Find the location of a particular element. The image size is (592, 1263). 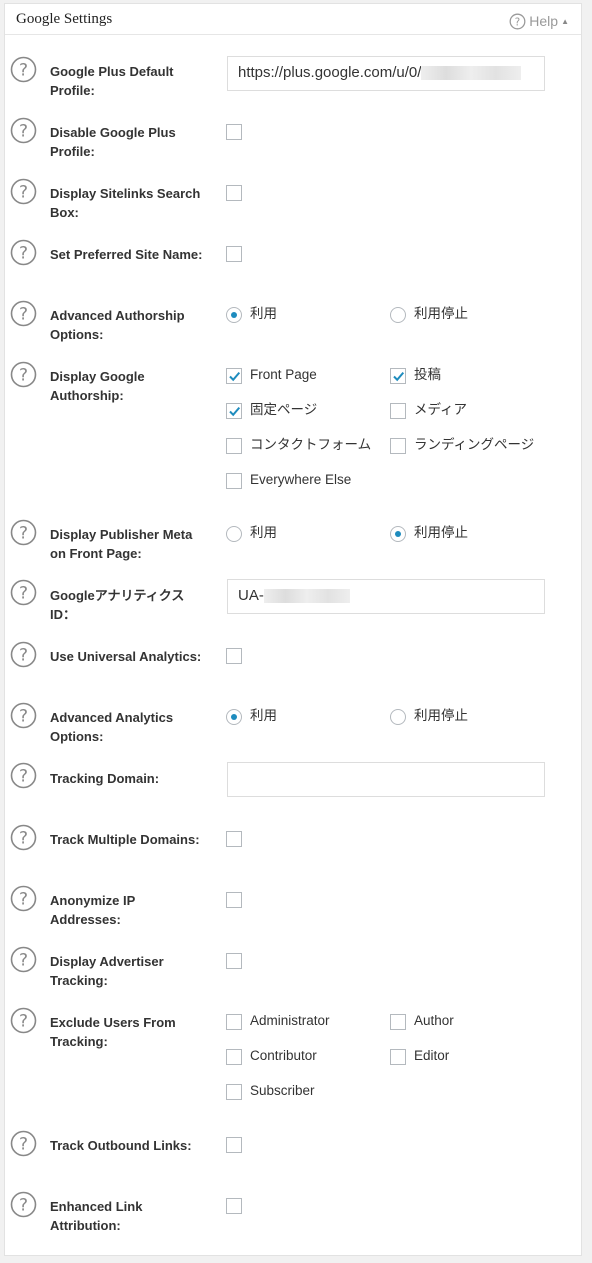

checkbox-label: ランディングページ is located at coordinates (474, 444).